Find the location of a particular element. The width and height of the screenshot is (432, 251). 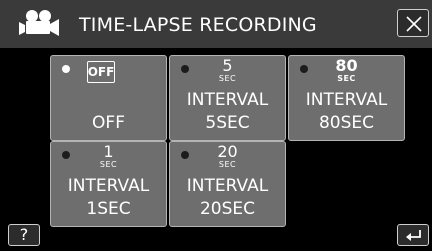

off-badge: OFF is located at coordinates (101, 72).